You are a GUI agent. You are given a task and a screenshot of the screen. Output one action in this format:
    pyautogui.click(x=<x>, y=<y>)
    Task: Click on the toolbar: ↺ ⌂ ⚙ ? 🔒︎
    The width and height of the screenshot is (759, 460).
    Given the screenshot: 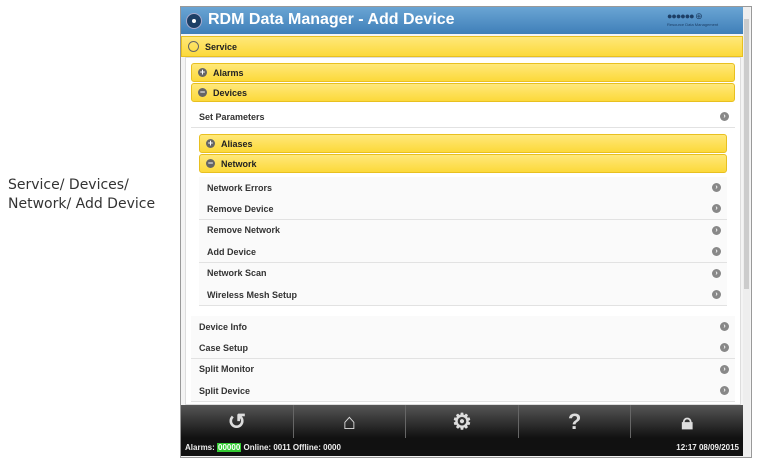 What is the action you would take?
    pyautogui.click(x=462, y=421)
    